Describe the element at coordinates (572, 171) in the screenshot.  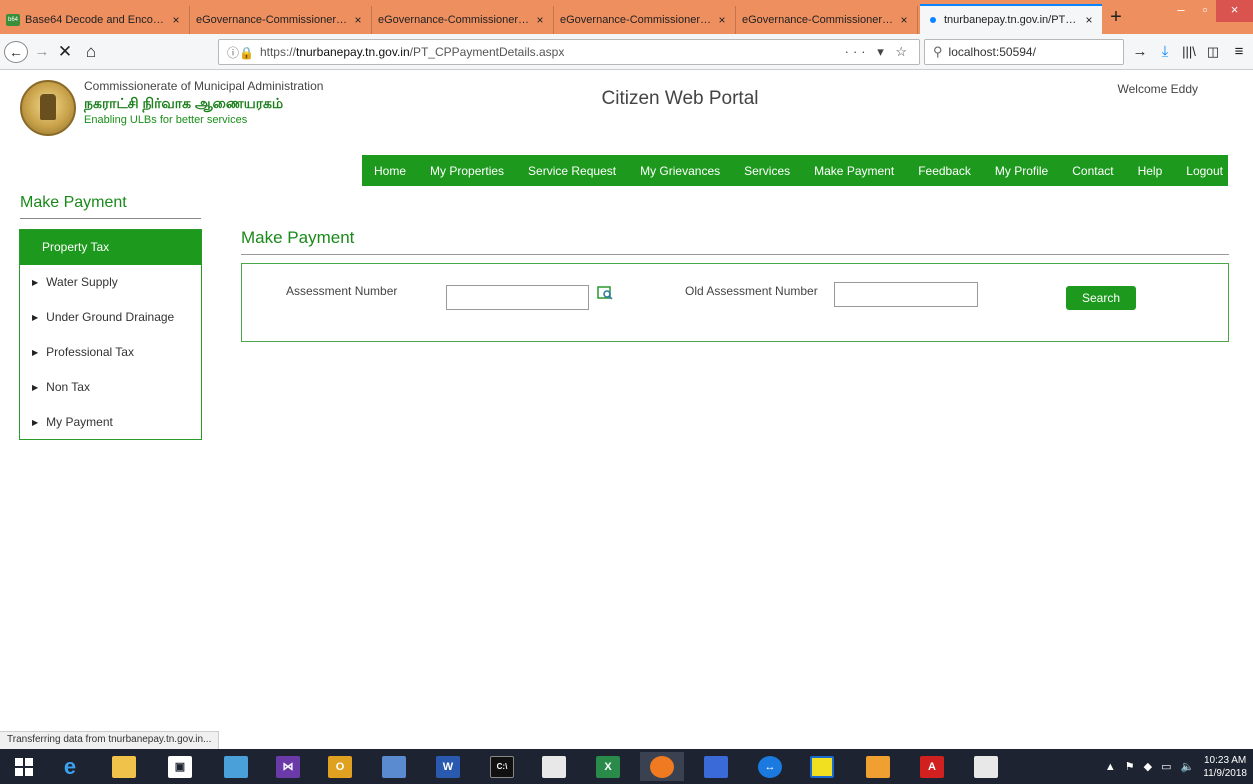
I see `nav-service-request: Service Request` at that location.